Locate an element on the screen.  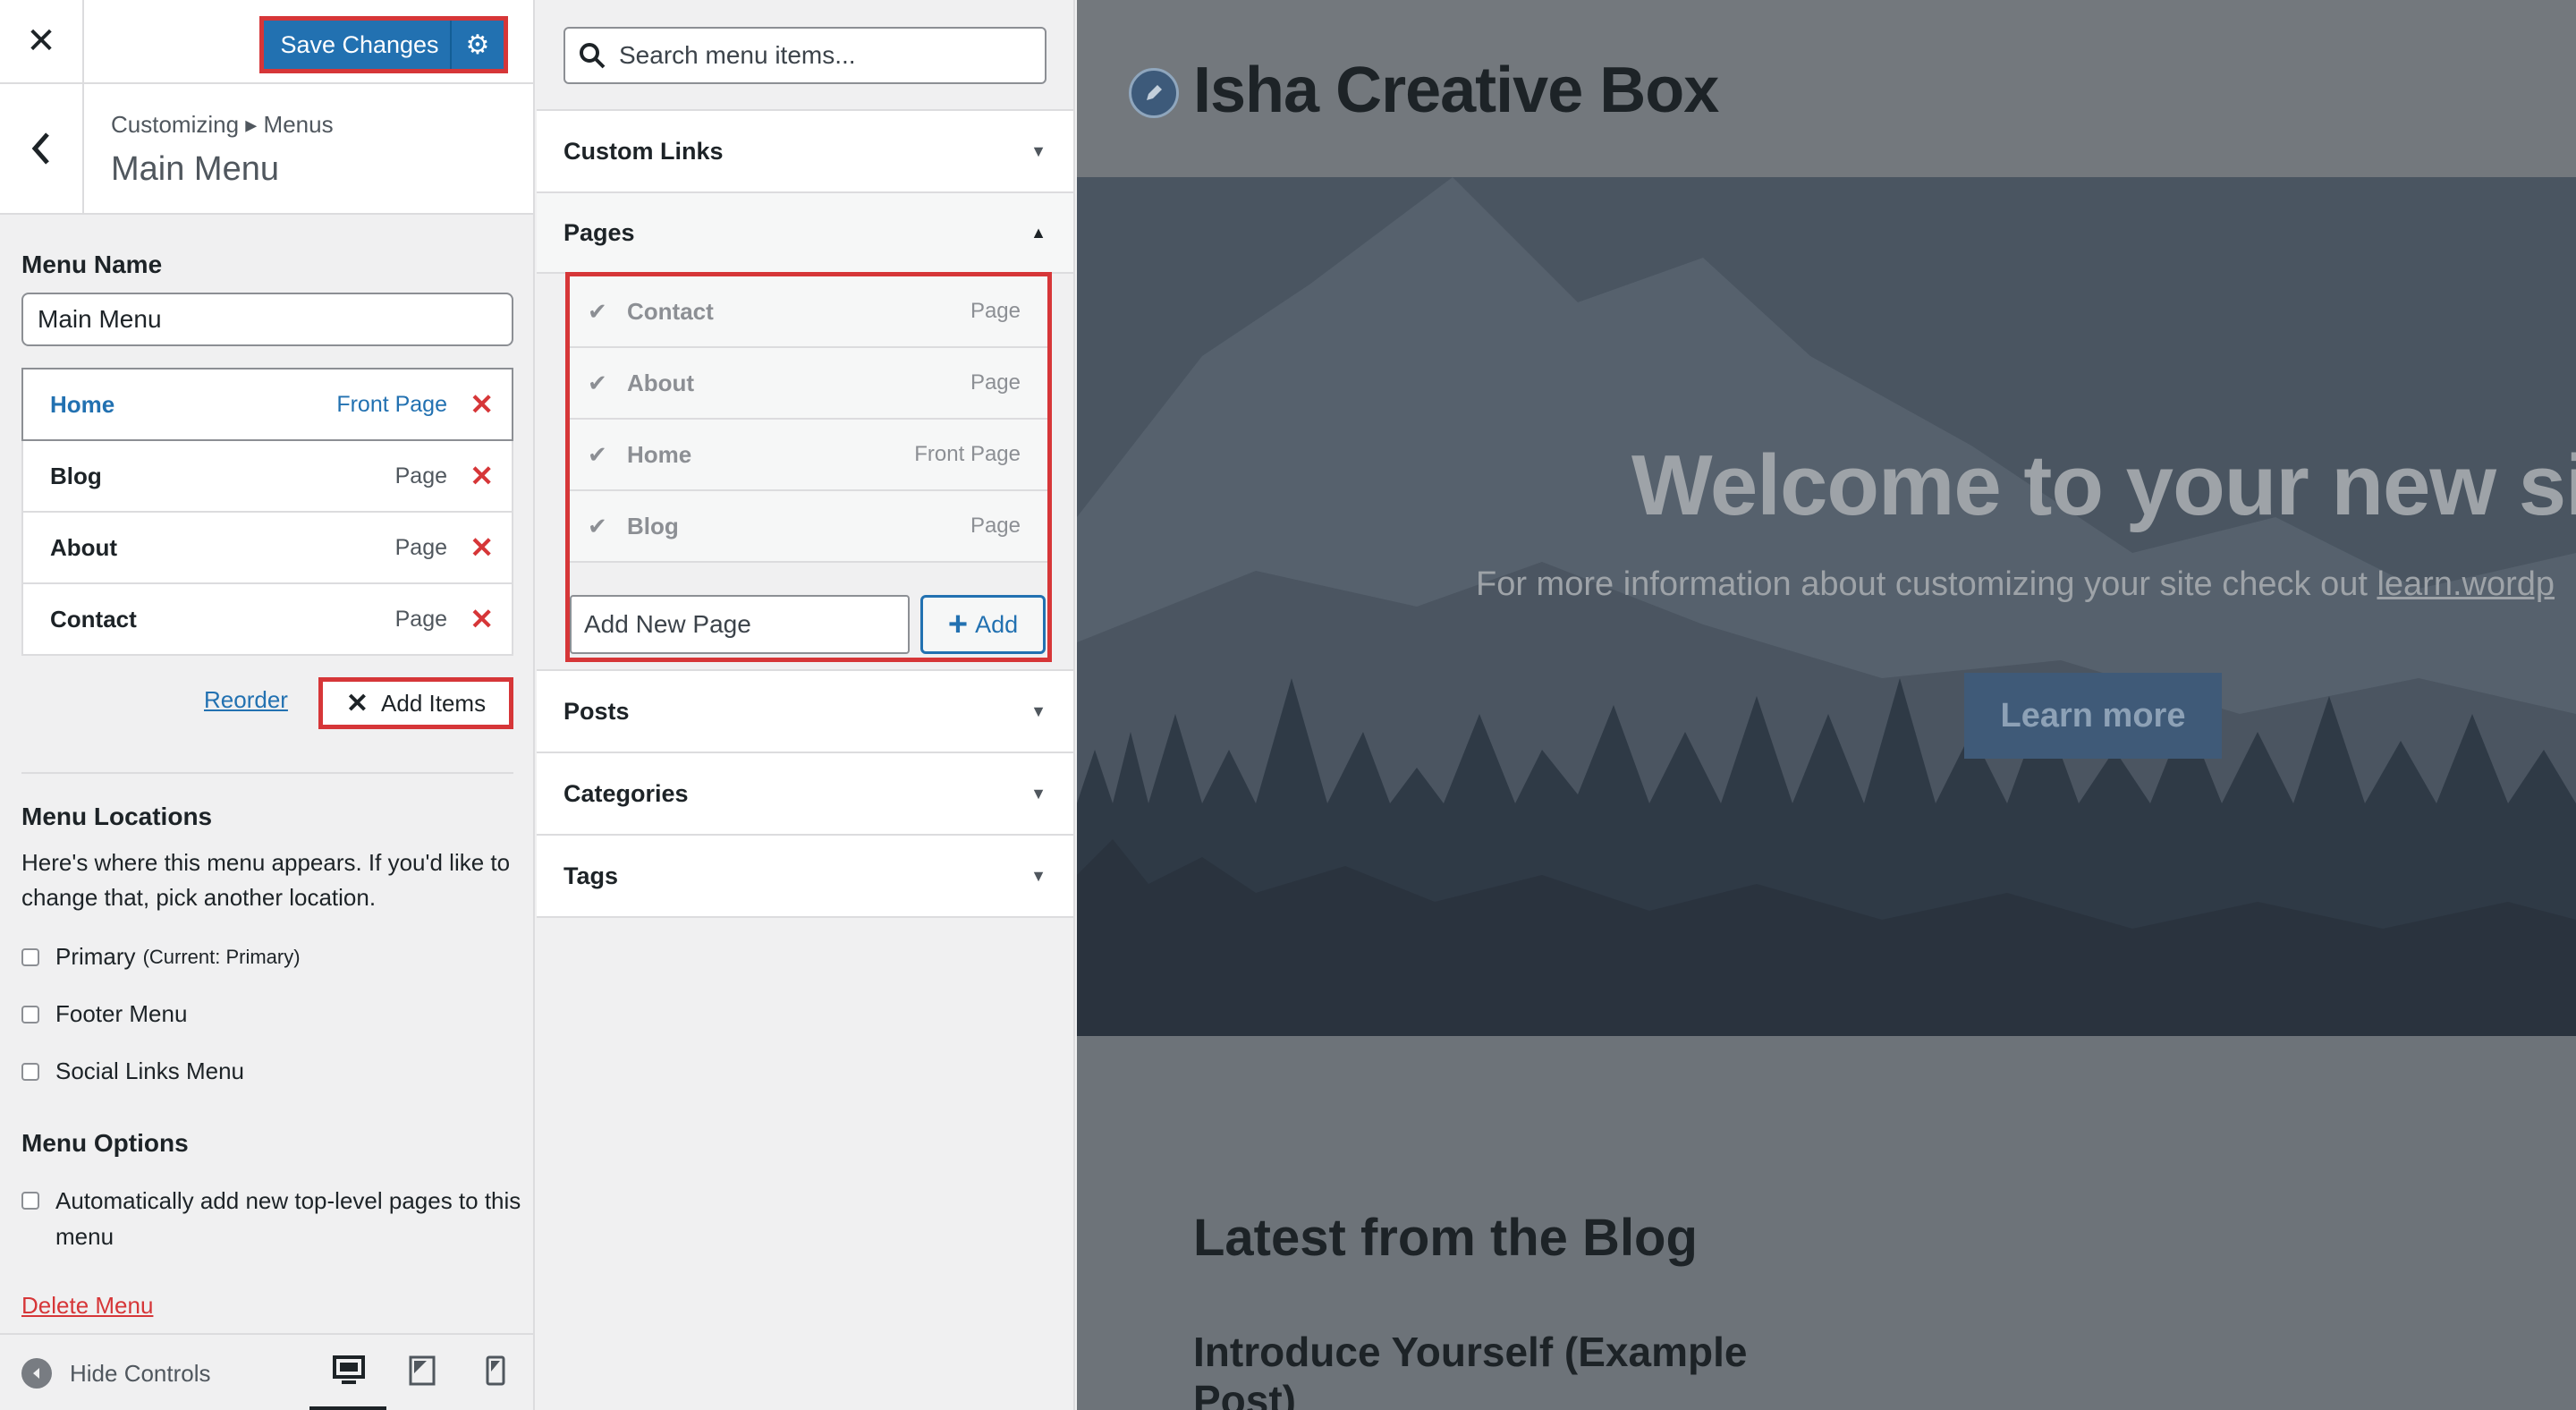
add-items-button: ✕ Add Items is located at coordinates (415, 703).